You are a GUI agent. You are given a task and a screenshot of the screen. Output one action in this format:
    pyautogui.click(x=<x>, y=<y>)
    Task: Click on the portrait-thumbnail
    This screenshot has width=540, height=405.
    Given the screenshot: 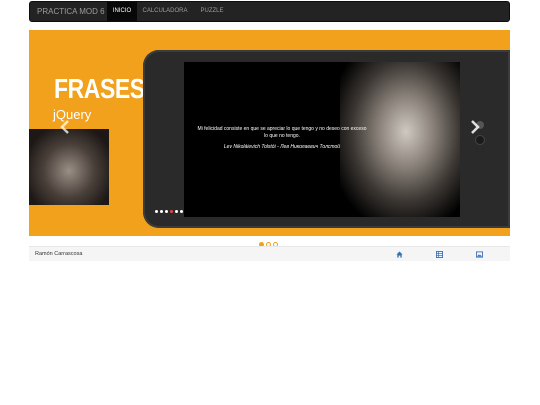 What is the action you would take?
    pyautogui.click(x=69, y=167)
    